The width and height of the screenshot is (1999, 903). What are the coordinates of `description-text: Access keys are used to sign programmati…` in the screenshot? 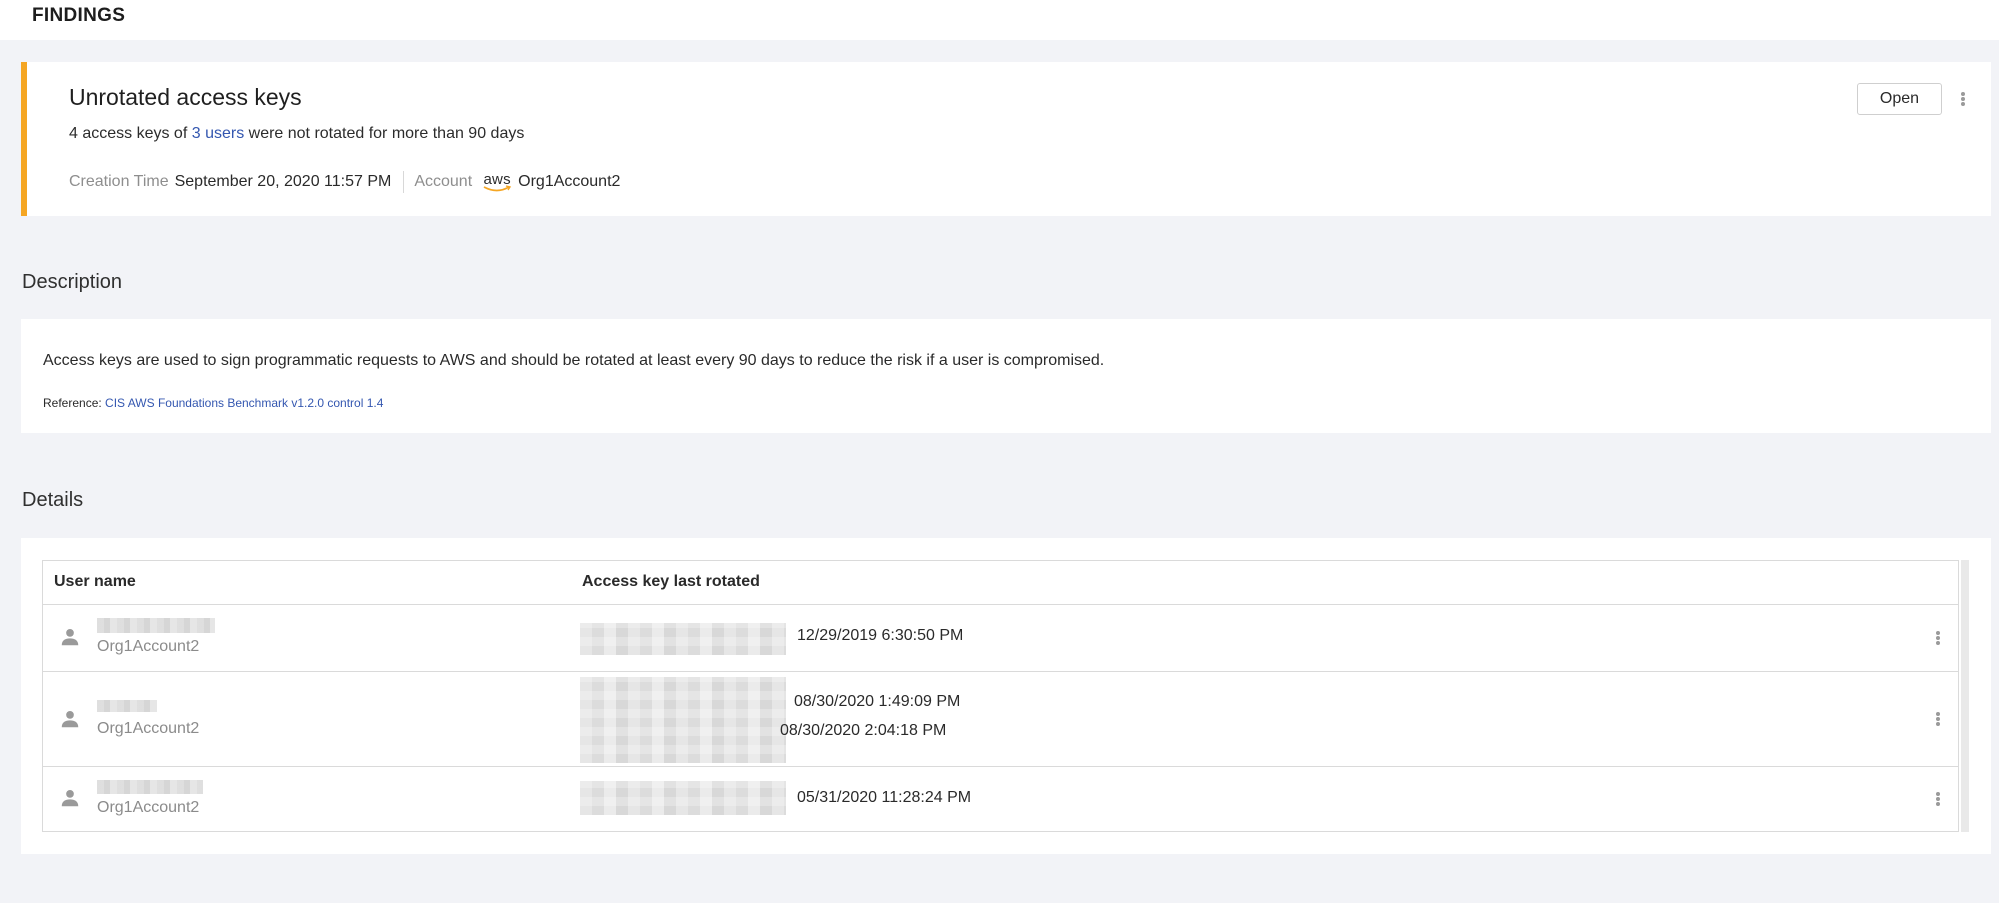 It's located at (574, 360).